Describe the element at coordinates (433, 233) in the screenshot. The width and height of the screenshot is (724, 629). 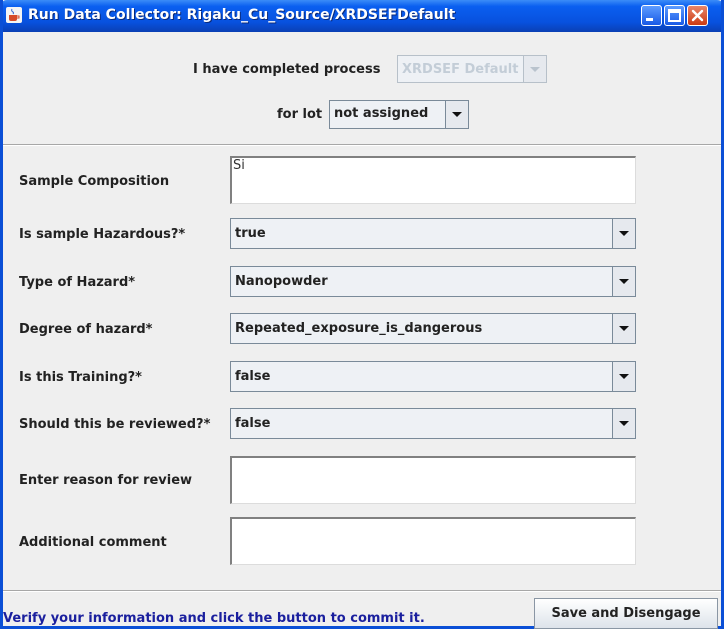
I see `hazardous-select: true` at that location.